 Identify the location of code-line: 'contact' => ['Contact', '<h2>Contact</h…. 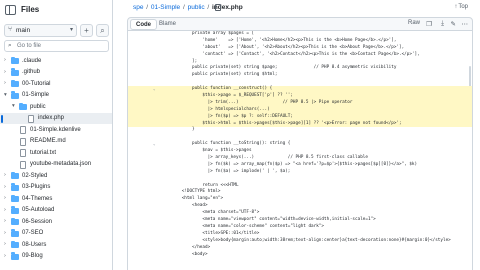
(300, 55).